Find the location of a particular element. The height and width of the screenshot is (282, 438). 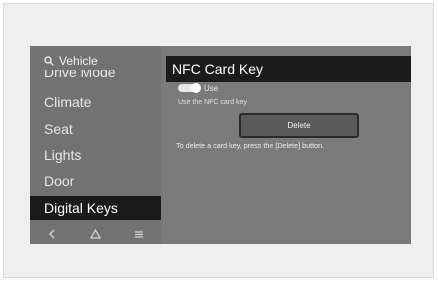

search-label: Vehicle is located at coordinates (78, 61).